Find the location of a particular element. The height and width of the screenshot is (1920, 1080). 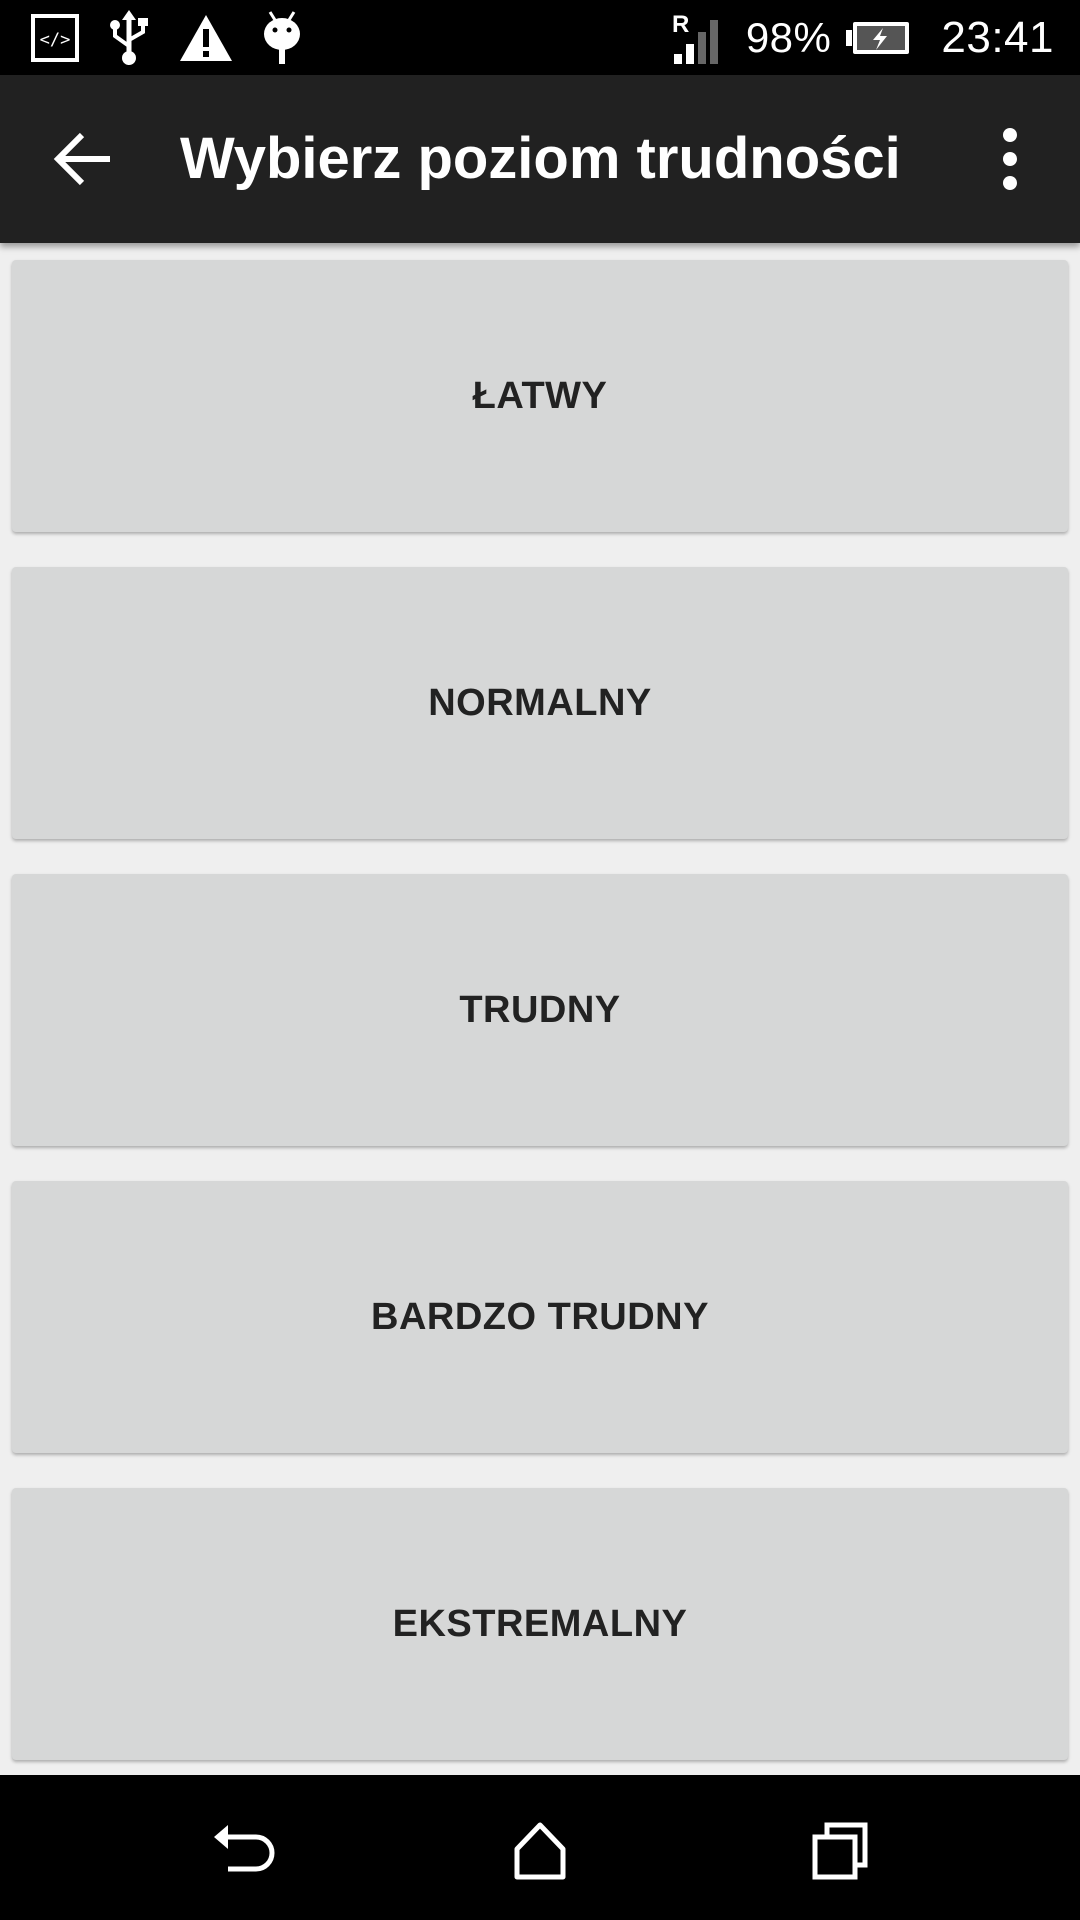

difficulty-label: BARDZO TRUDNY is located at coordinates (540, 1316).